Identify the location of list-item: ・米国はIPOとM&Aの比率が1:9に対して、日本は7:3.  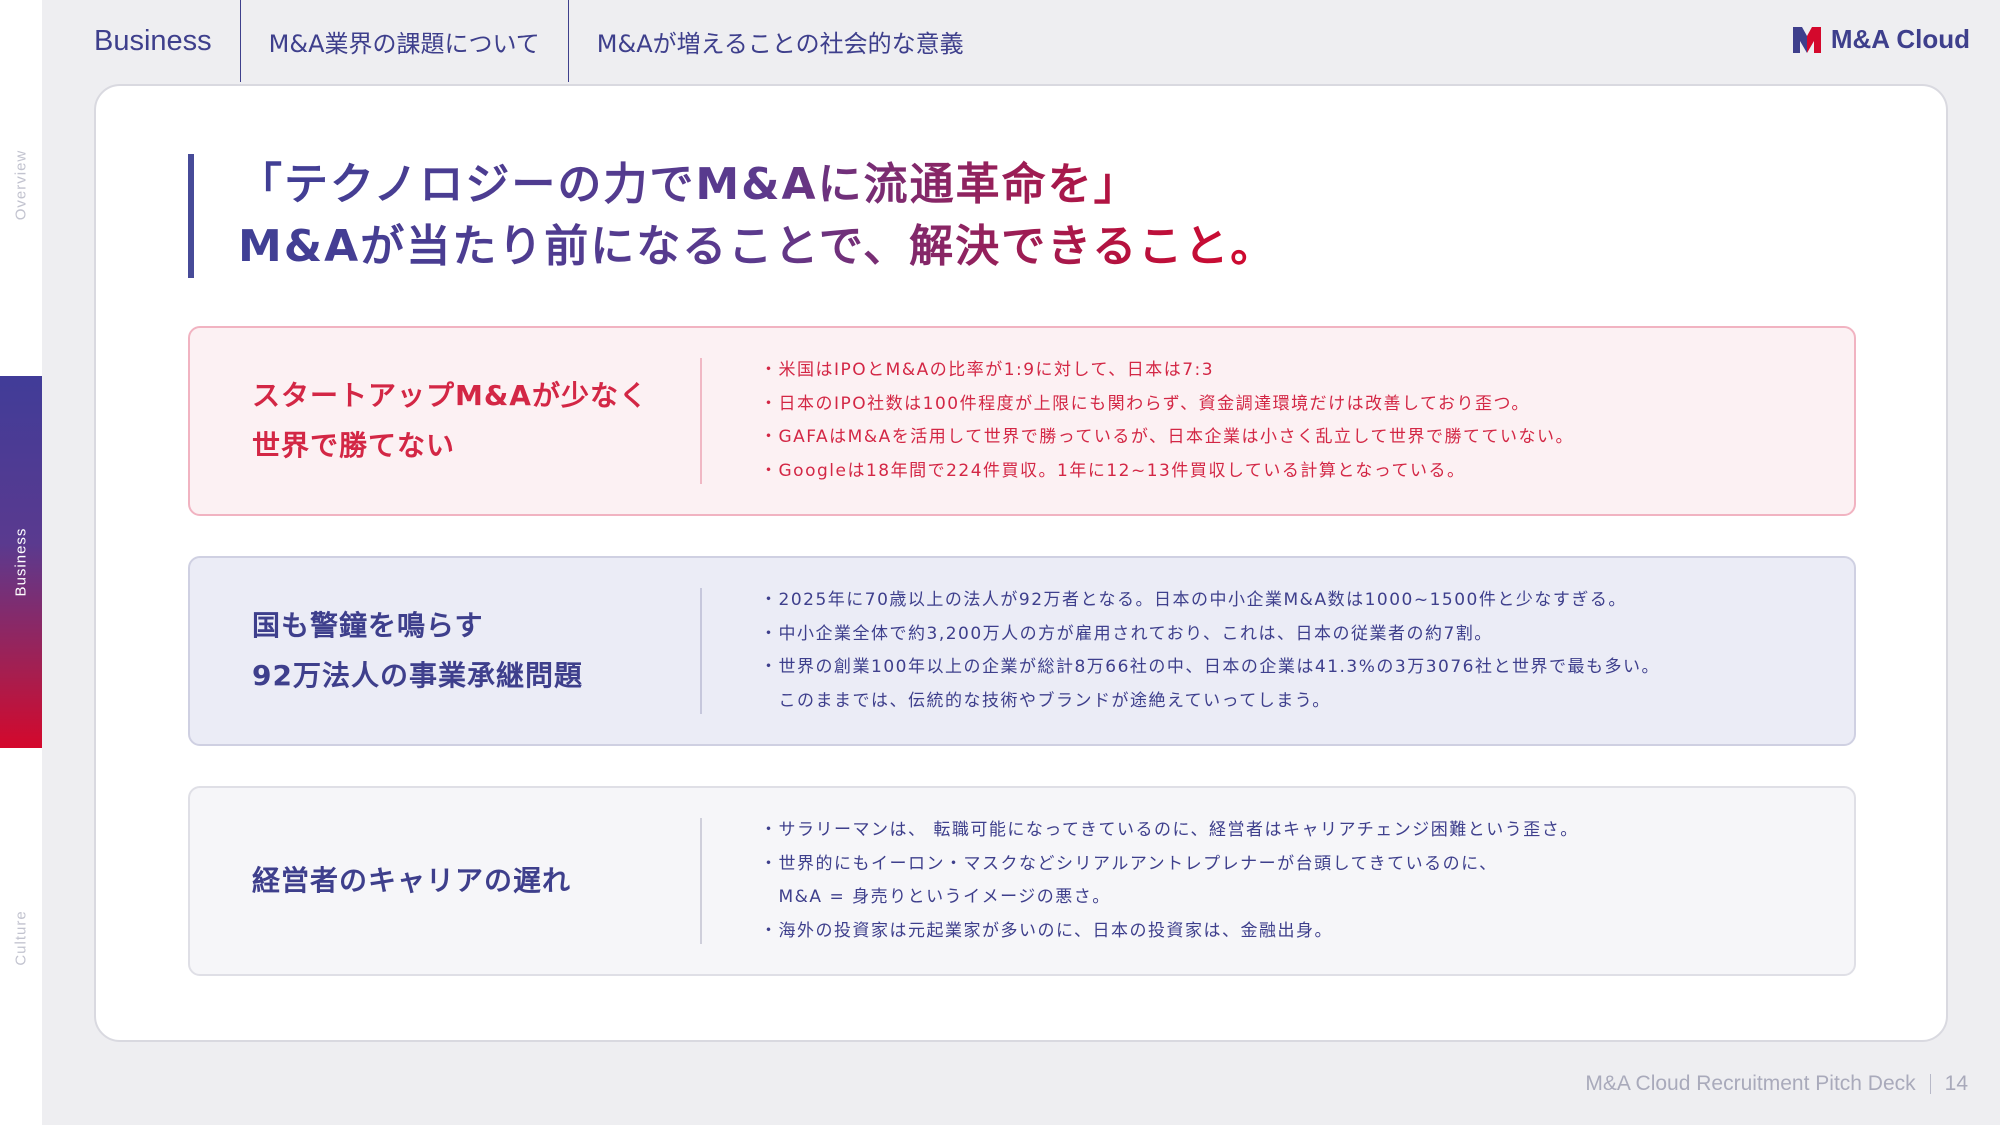
(987, 370).